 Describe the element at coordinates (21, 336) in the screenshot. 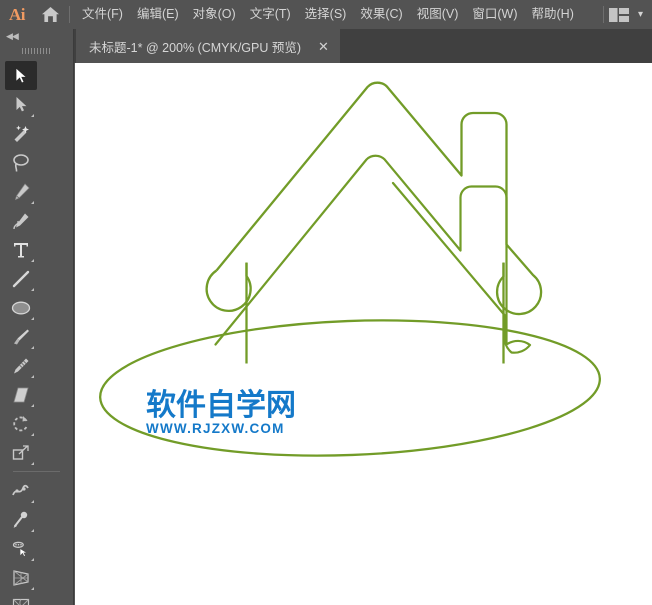

I see `paintbrush-tool` at that location.